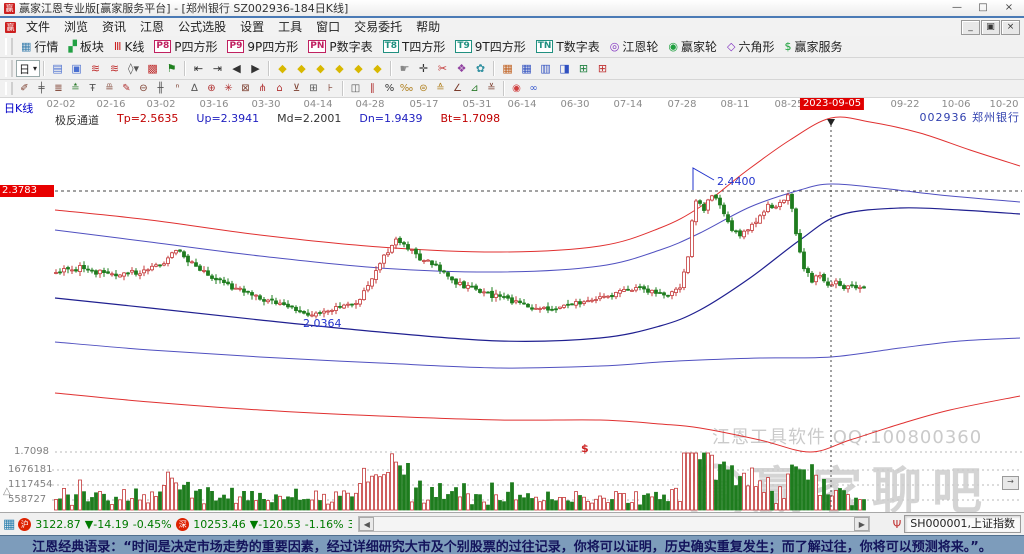 The height and width of the screenshot is (554, 1024). I want to click on chart-horizontal-scrollbar: ◀ ▶, so click(614, 524).